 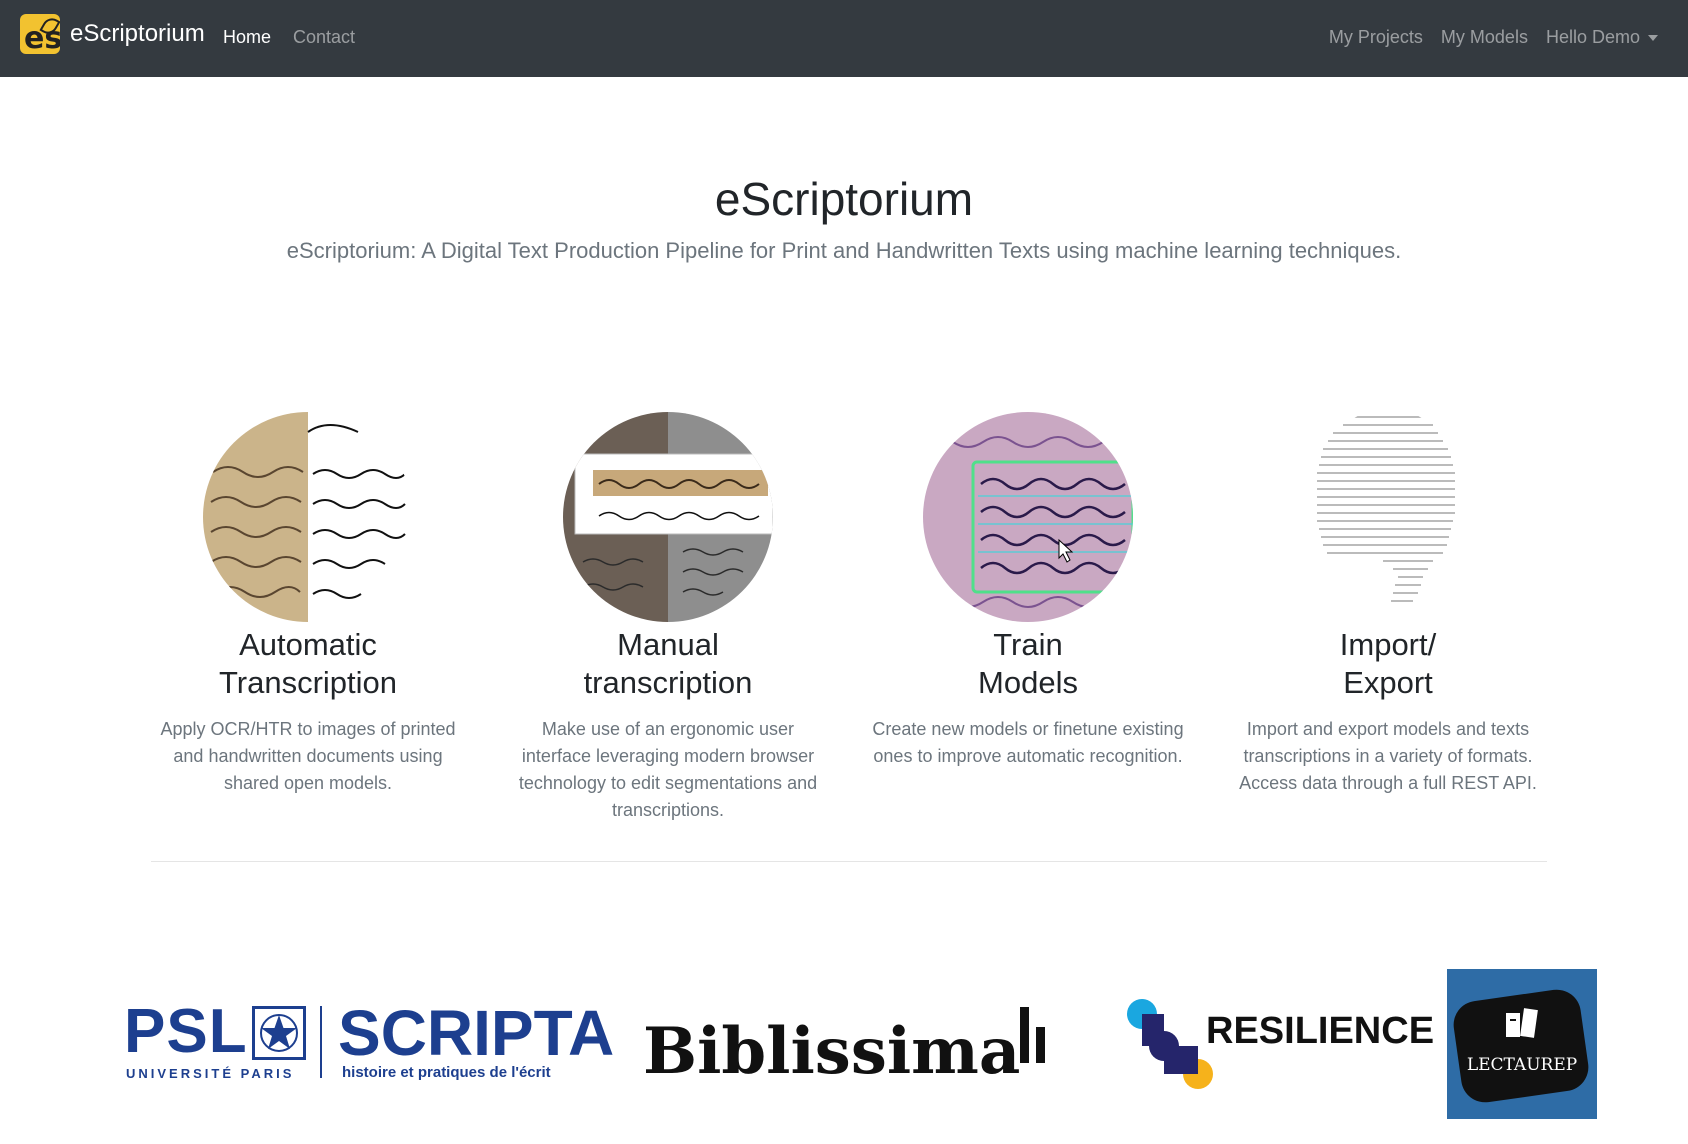 I want to click on feature-title-line1: Import/, so click(x=1388, y=644).